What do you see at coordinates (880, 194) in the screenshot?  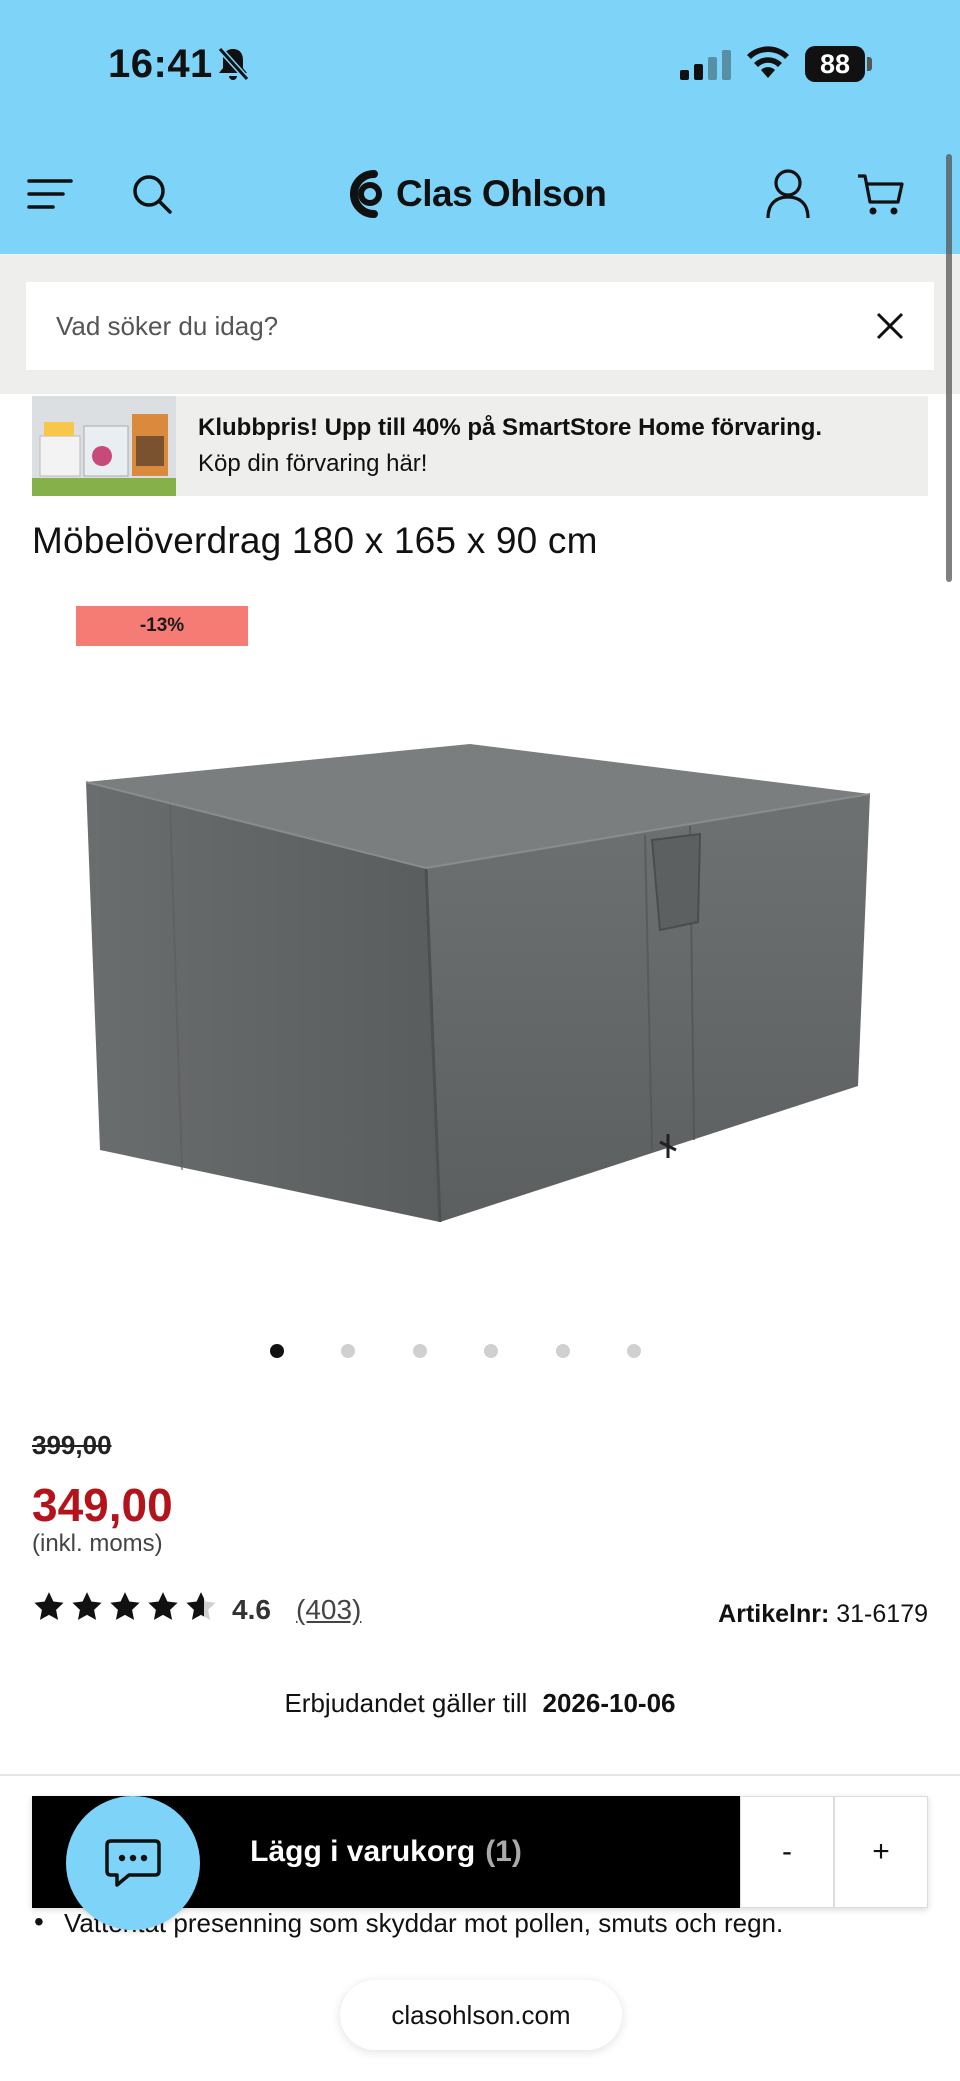 I see `cart-icon` at bounding box center [880, 194].